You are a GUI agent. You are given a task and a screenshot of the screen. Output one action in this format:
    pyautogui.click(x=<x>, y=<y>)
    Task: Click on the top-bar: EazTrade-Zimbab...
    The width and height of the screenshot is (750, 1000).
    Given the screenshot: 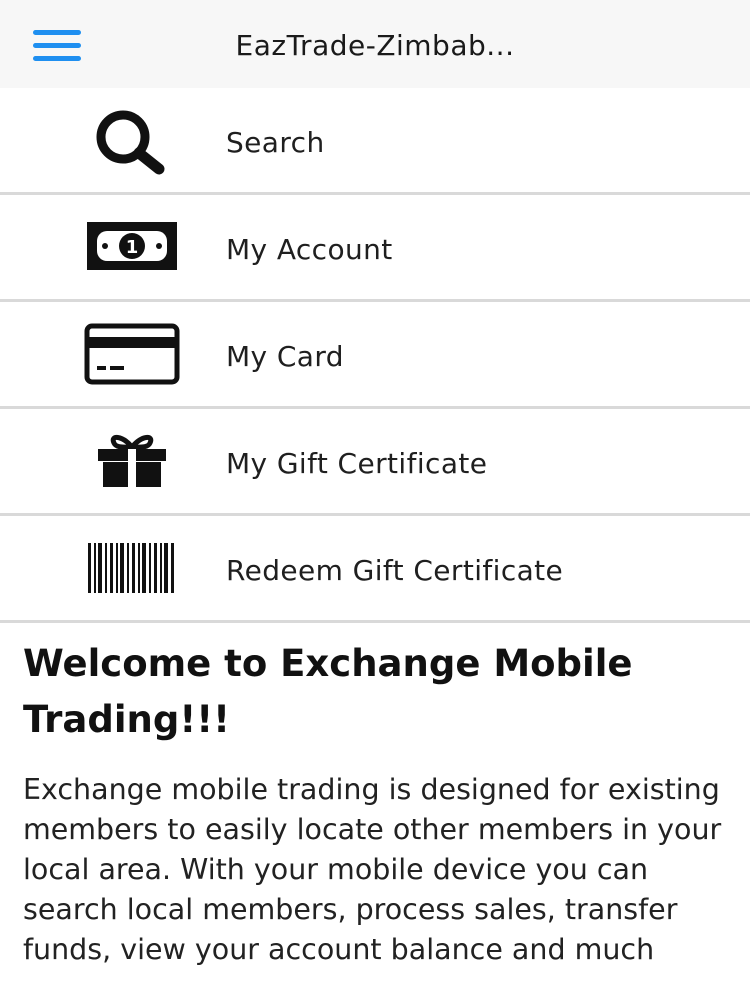 What is the action you would take?
    pyautogui.click(x=375, y=44)
    